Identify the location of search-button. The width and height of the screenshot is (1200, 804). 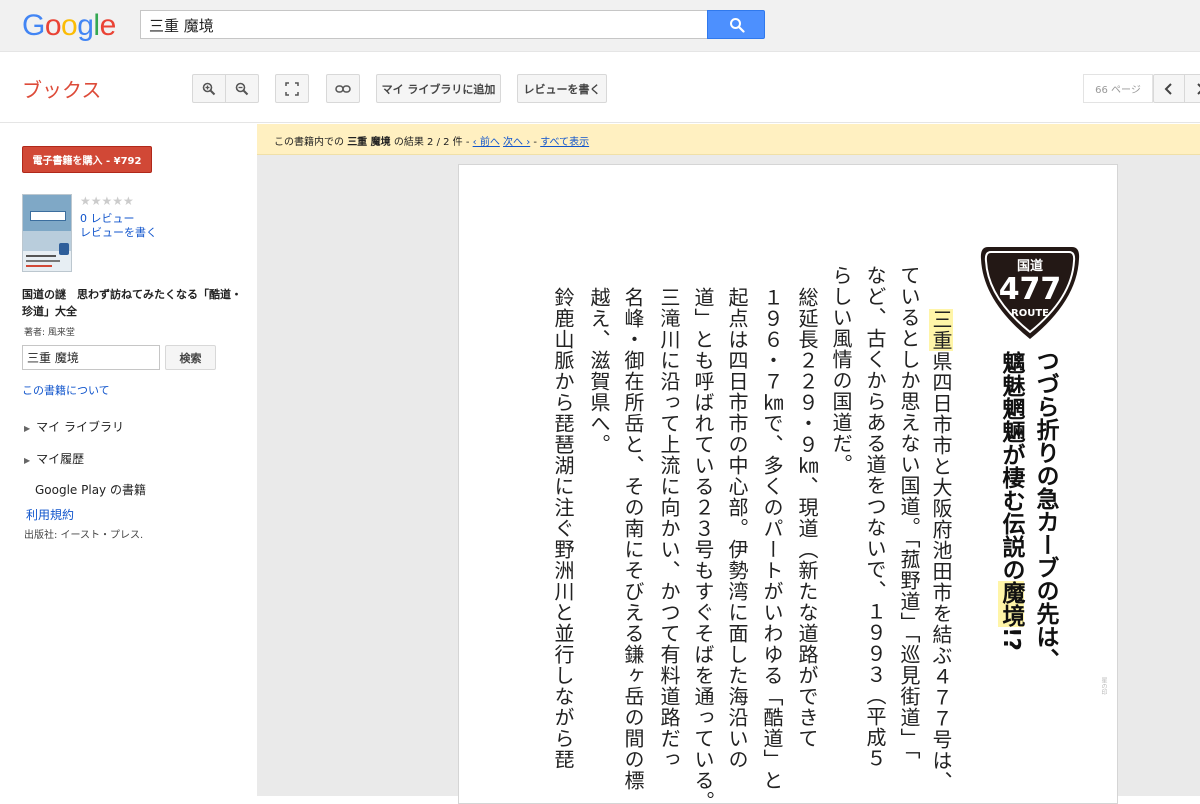
(736, 24).